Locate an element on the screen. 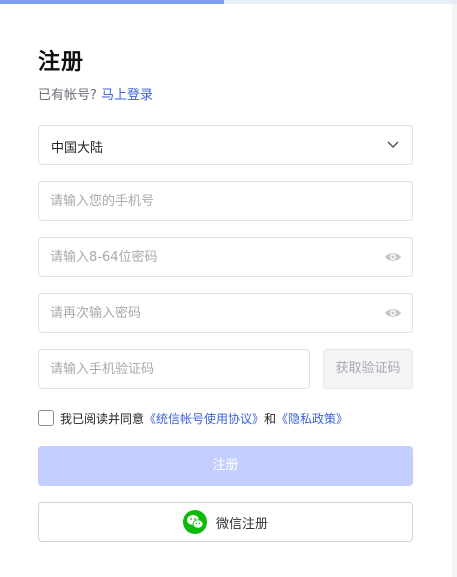 This screenshot has width=457, height=577. login-prompt: 已有帐号? 马上登录 is located at coordinates (95, 93).